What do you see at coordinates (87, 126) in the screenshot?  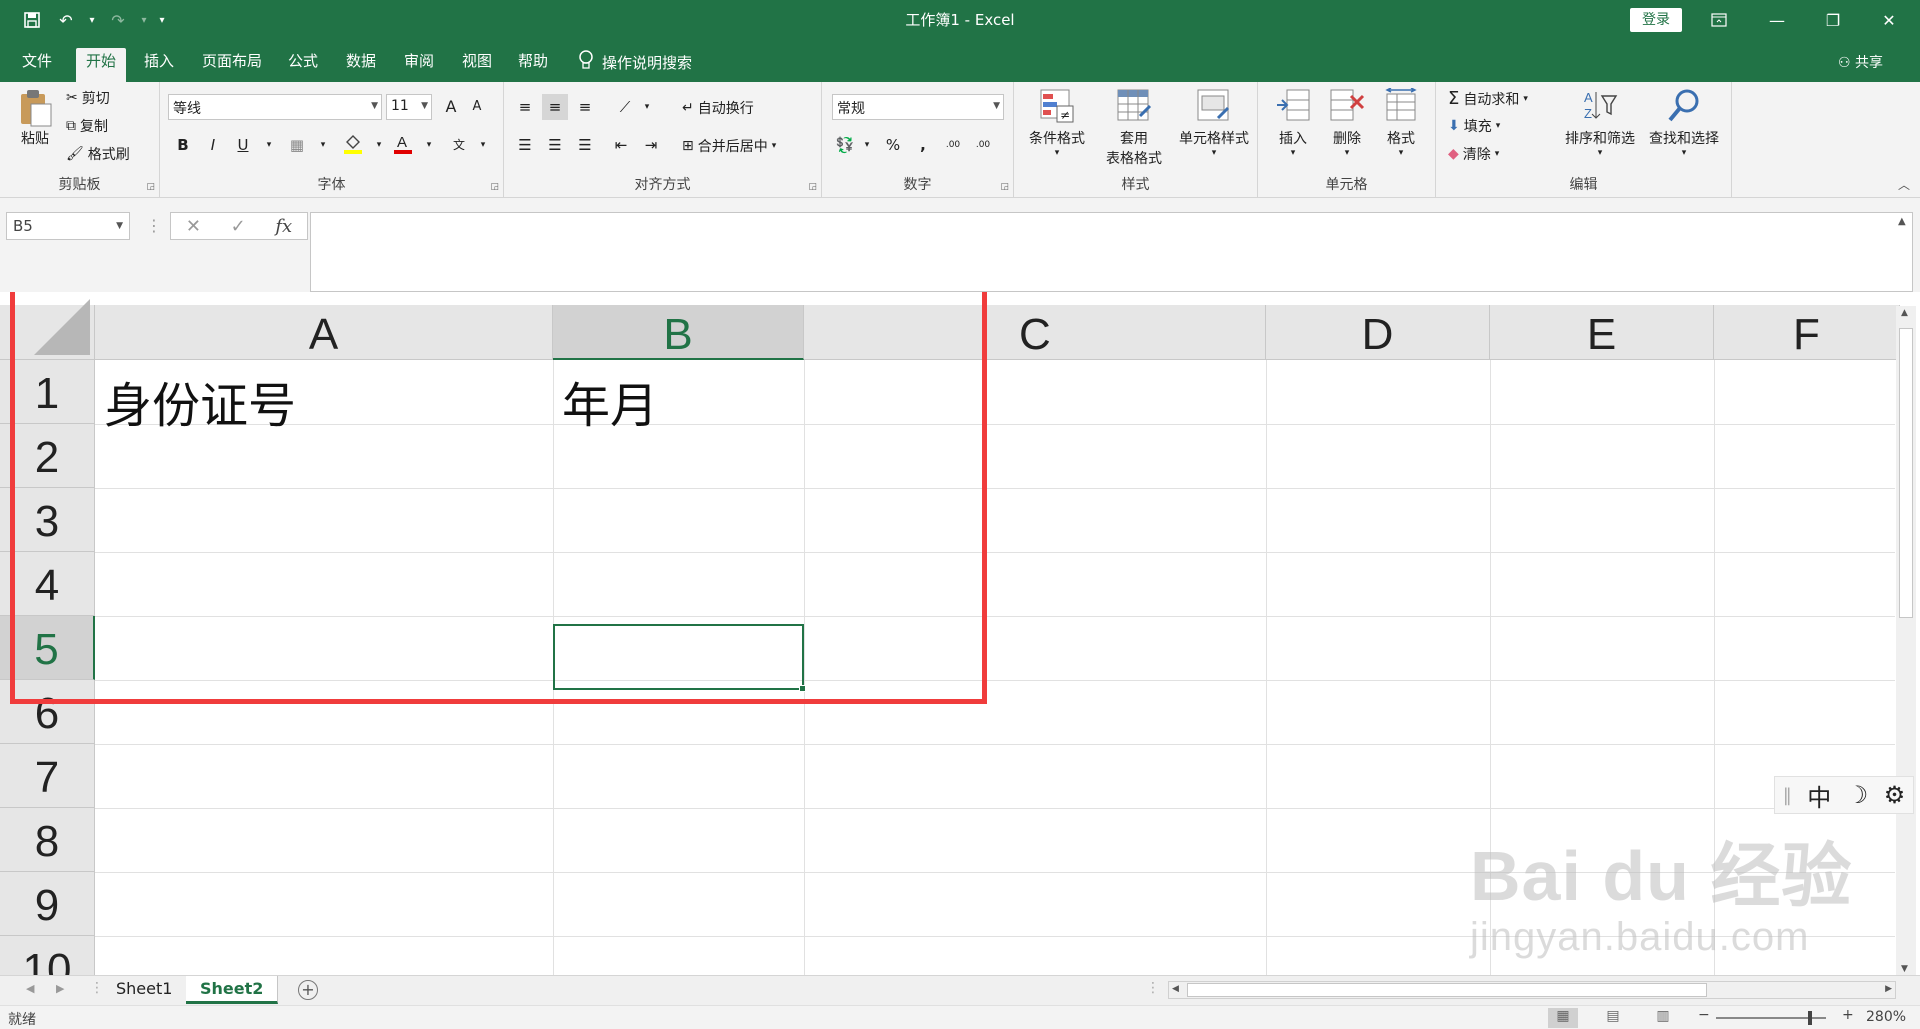 I see `copy-button: ⧉ 复制` at bounding box center [87, 126].